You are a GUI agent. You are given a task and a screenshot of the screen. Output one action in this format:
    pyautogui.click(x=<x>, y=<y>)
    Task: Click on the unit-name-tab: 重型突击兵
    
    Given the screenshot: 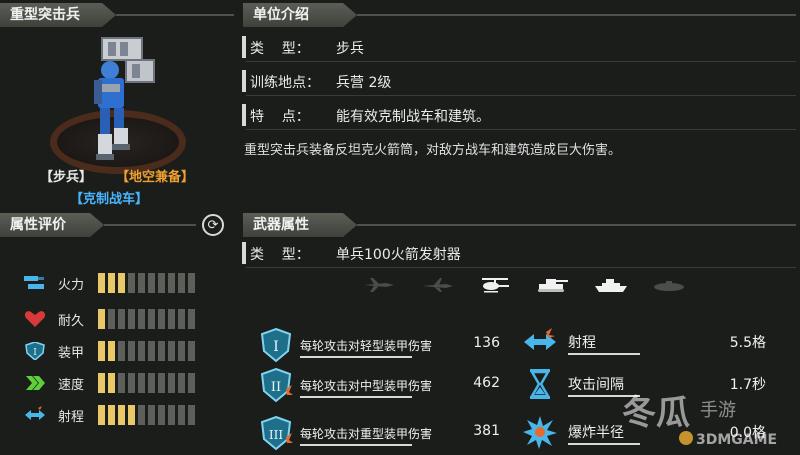 What is the action you would take?
    pyautogui.click(x=58, y=15)
    